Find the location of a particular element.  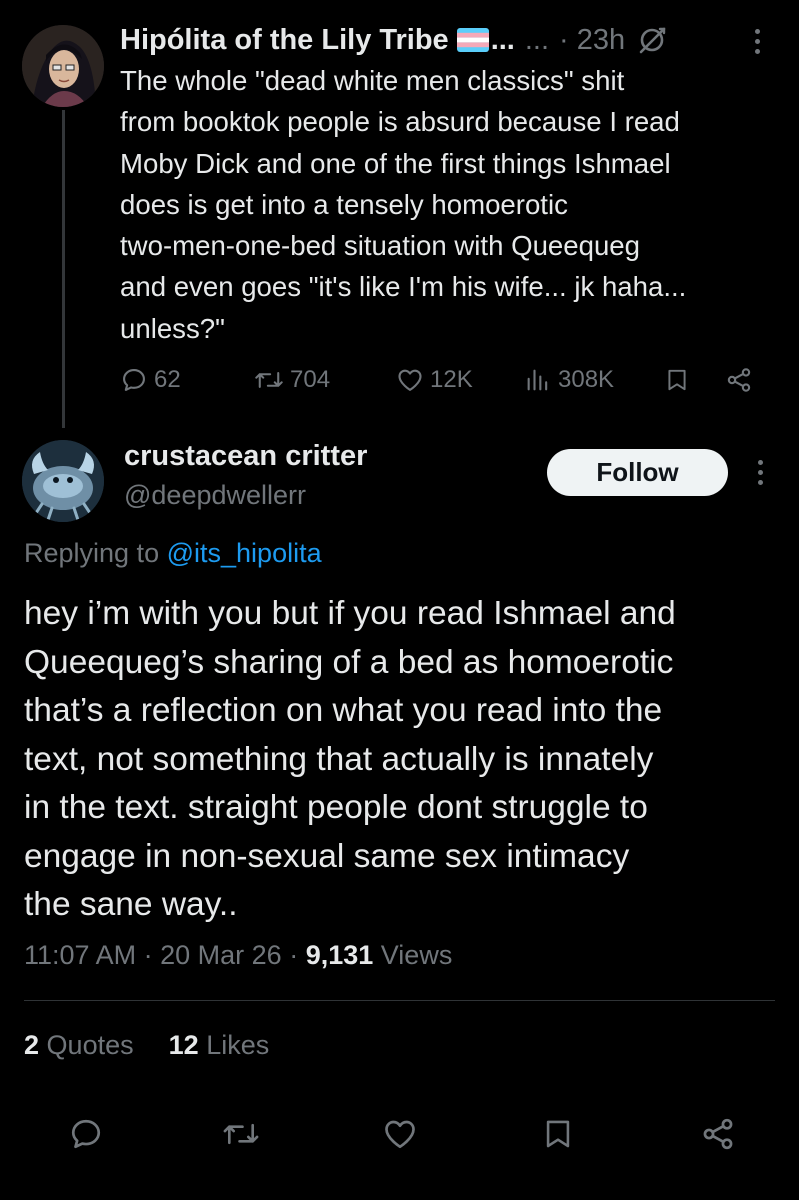

parent-text-line: unless?" is located at coordinates (172, 328).